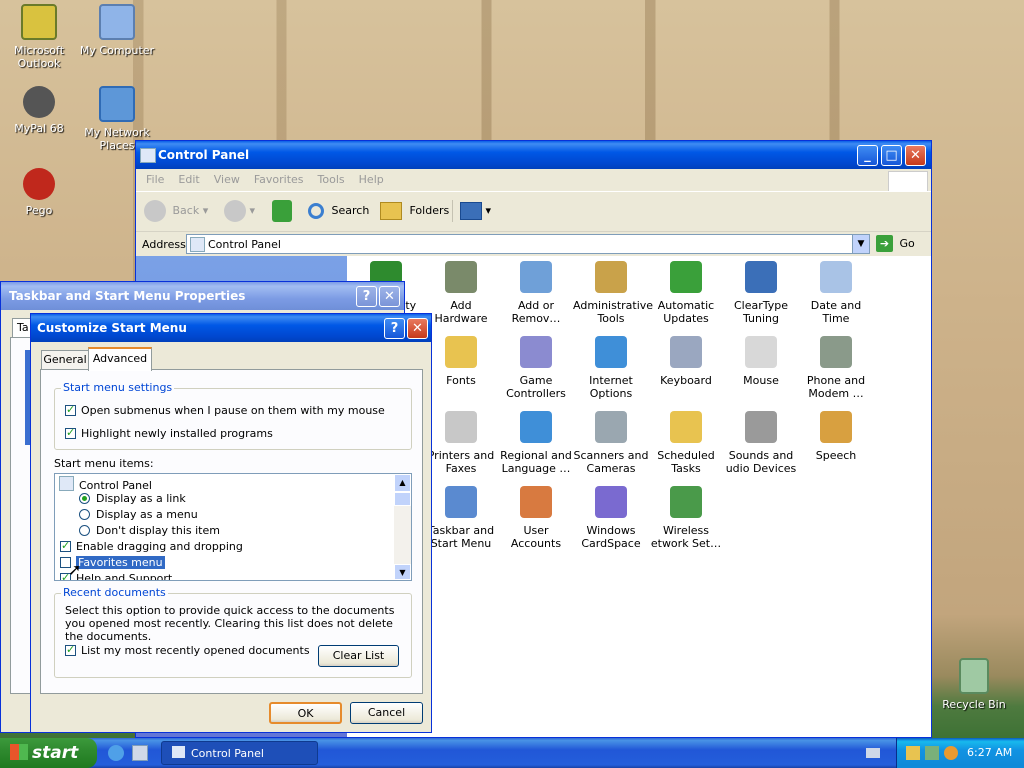 Image resolution: width=1024 pixels, height=768 pixels. Describe the element at coordinates (138, 514) in the screenshot. I see `radio-display-as-menu: Display as a menu` at that location.